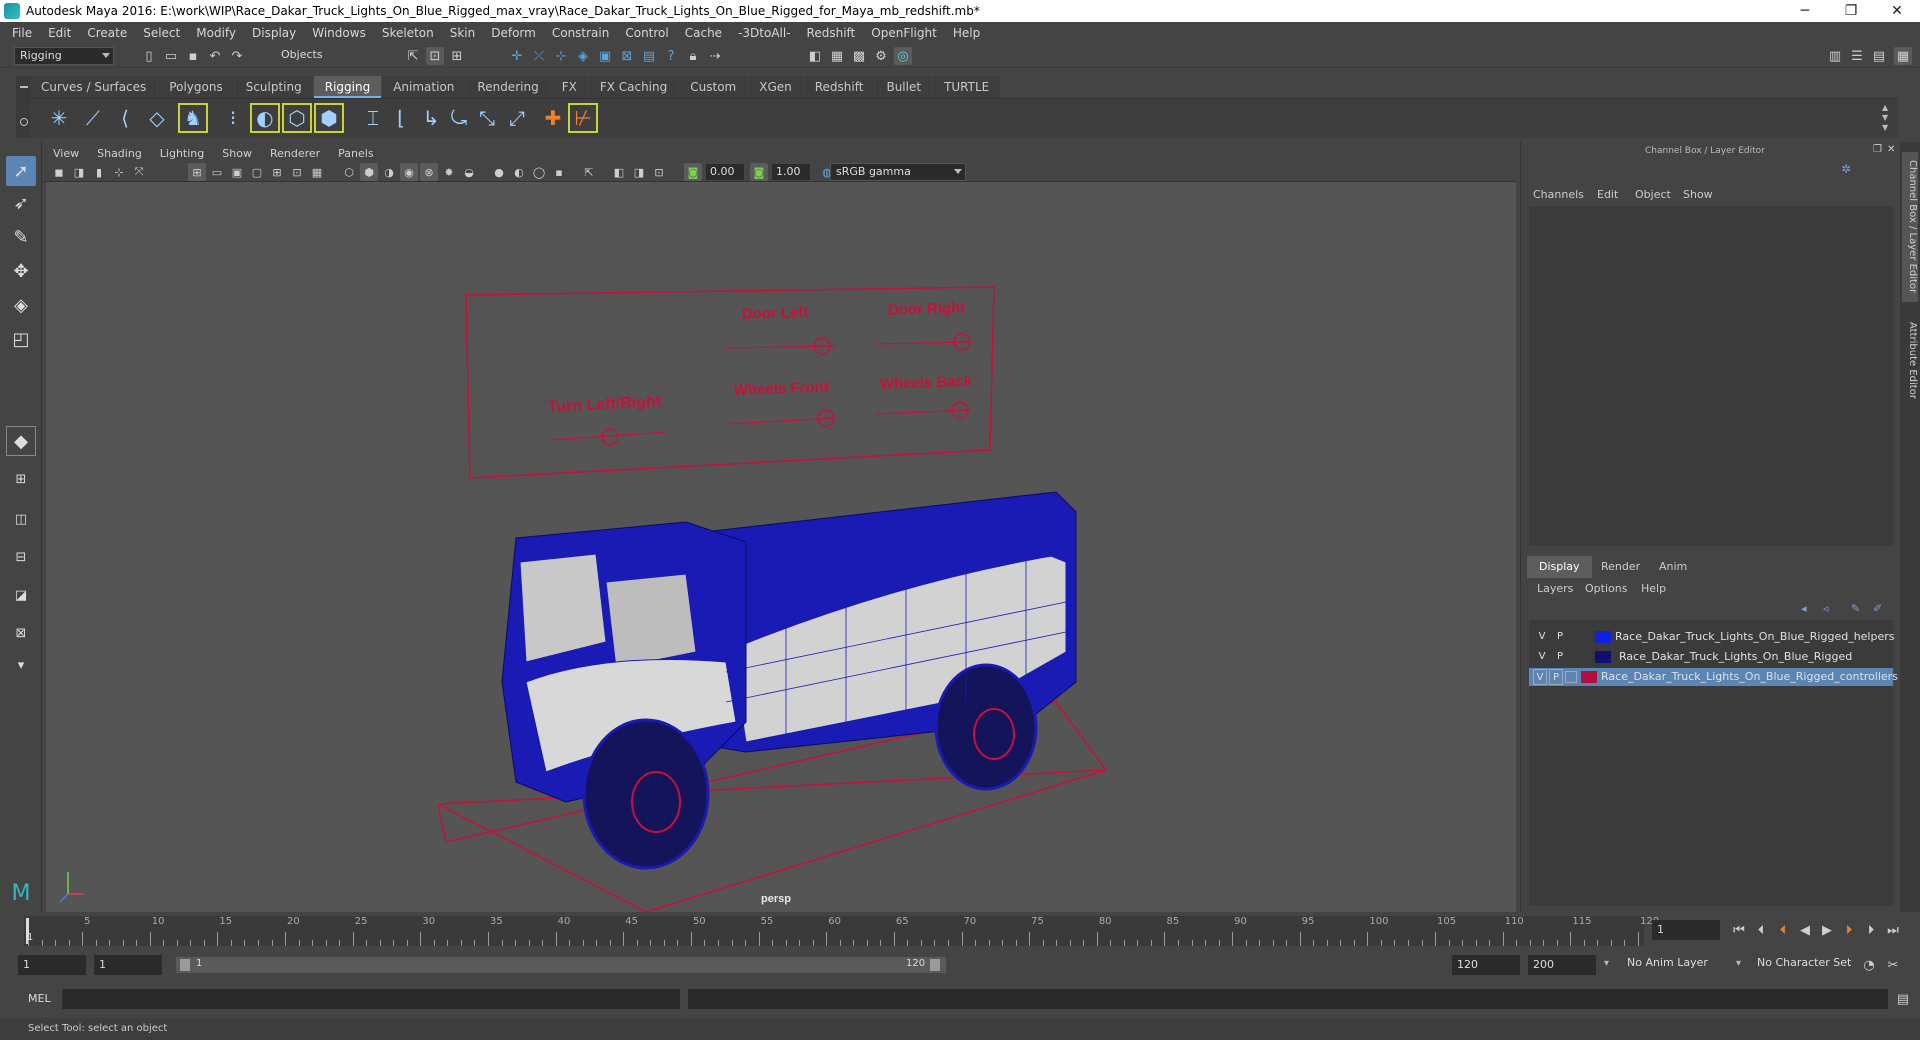 This screenshot has height=1040, width=1920. Describe the element at coordinates (759, 172) in the screenshot. I see `gamma-icon: ◙` at that location.